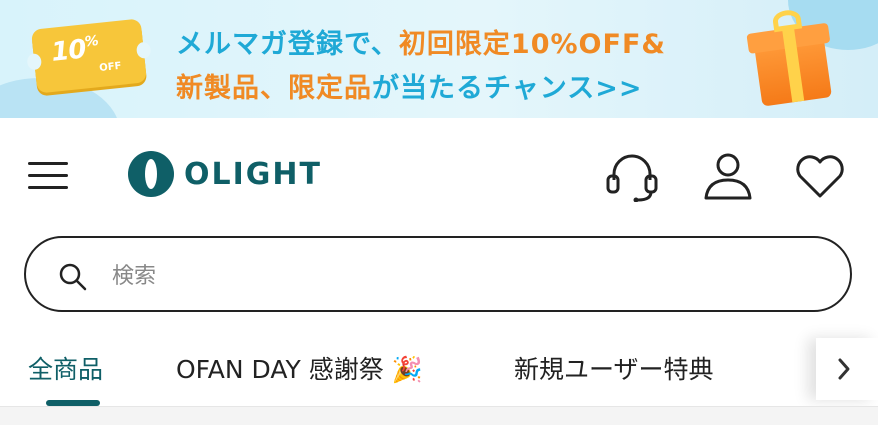 The image size is (878, 425). What do you see at coordinates (614, 368) in the screenshot?
I see `tab-new-user-benefits: 新規ユーザー特典` at bounding box center [614, 368].